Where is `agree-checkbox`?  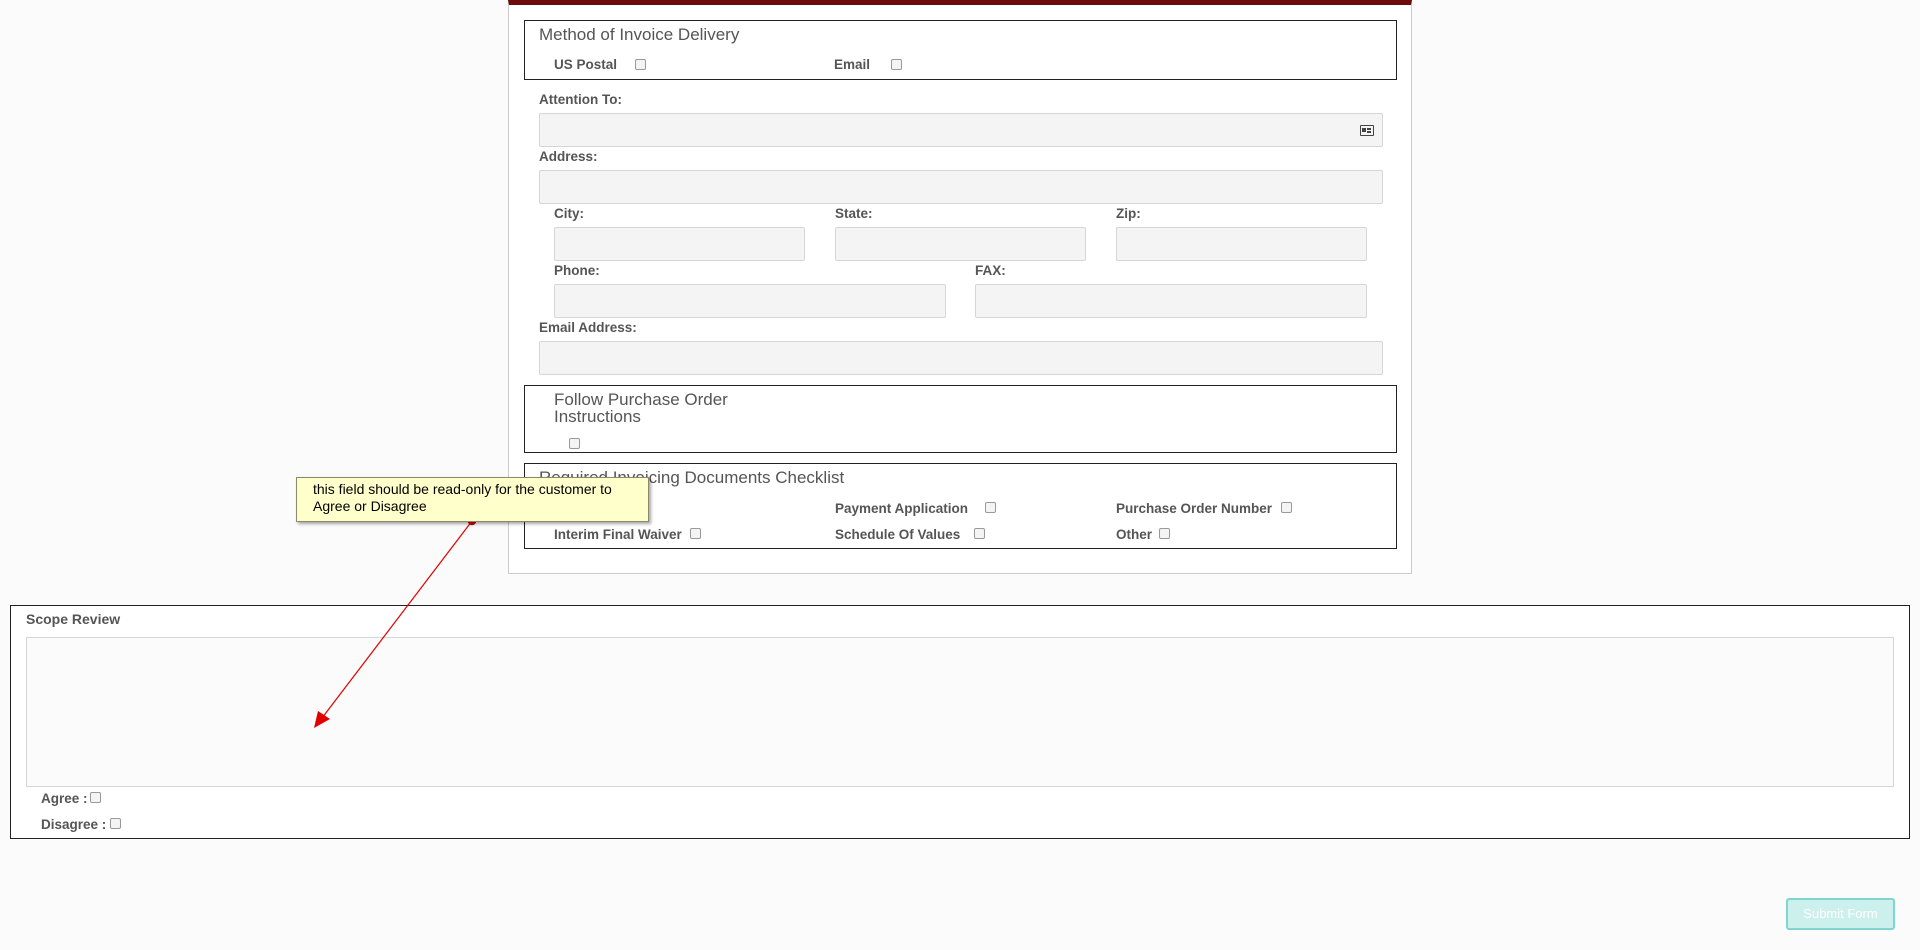
agree-checkbox is located at coordinates (95, 797).